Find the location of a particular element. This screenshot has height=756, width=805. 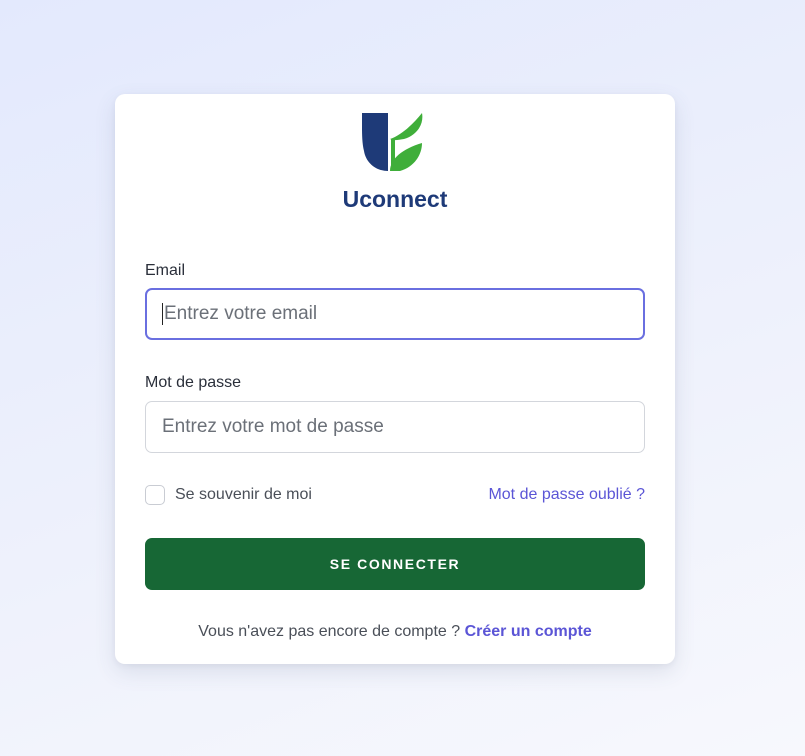

email-label: Email is located at coordinates (165, 270).